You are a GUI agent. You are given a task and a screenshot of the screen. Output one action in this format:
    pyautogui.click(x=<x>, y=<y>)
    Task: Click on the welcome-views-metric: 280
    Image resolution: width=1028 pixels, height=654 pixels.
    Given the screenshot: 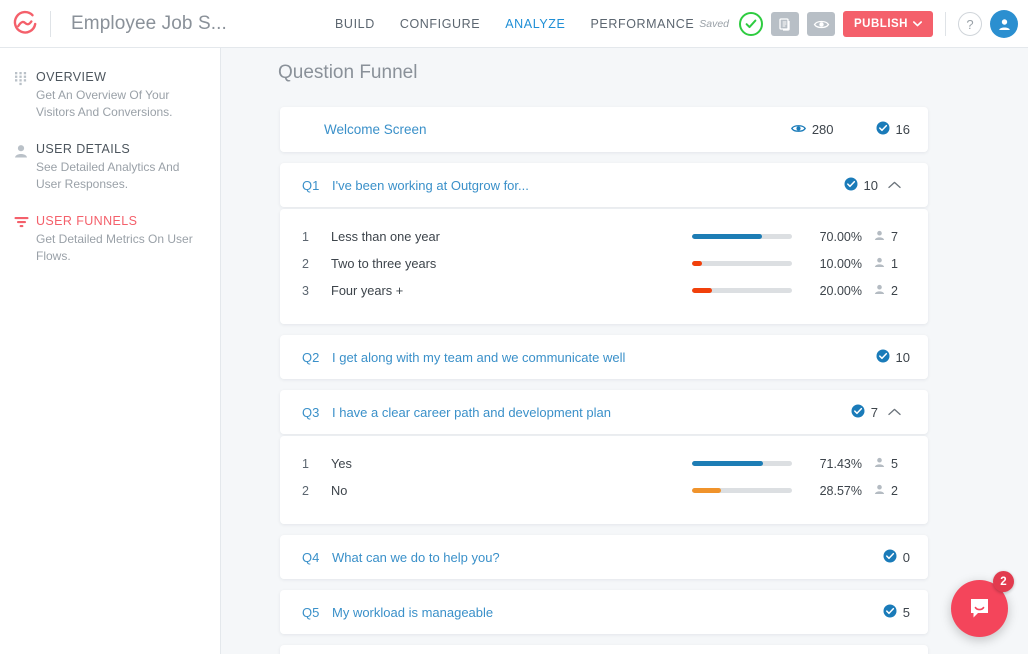 What is the action you would take?
    pyautogui.click(x=812, y=129)
    